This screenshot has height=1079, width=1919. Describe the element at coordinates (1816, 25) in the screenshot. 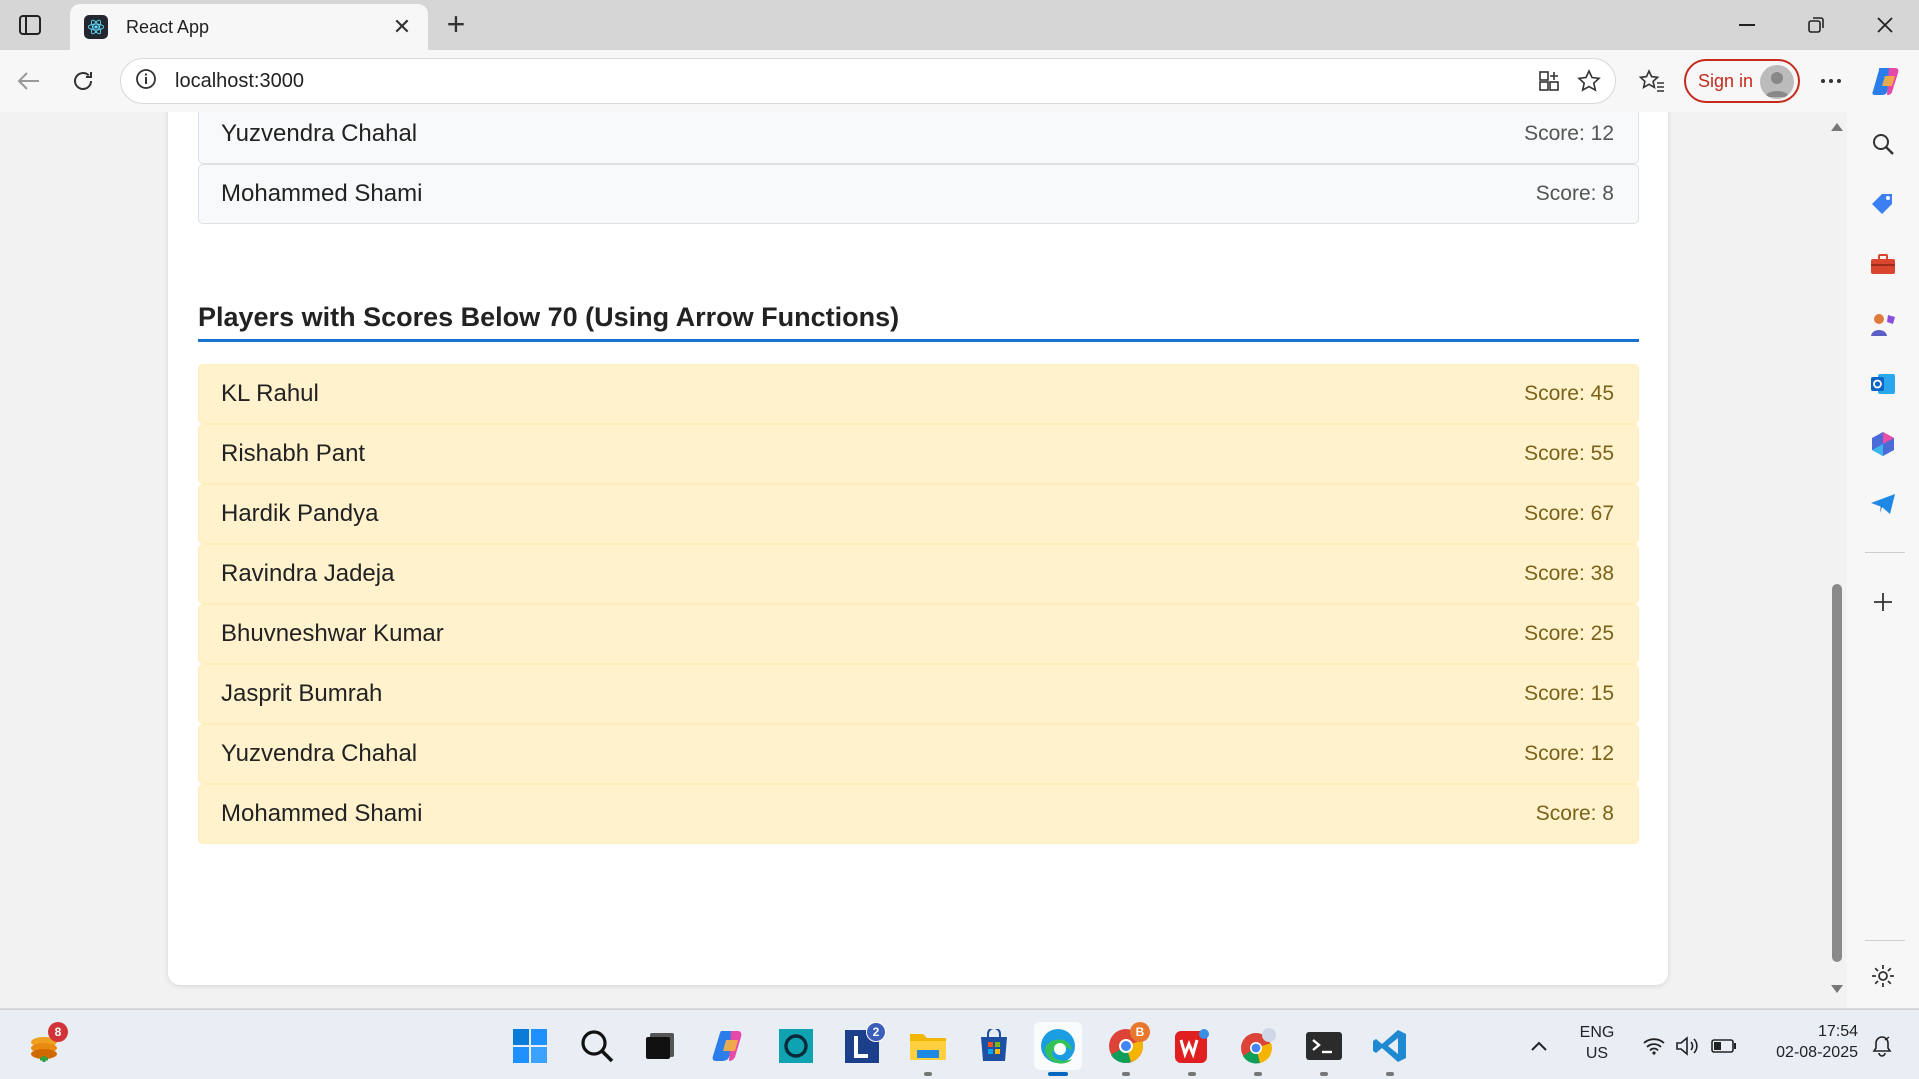

I see `restore-icon` at that location.